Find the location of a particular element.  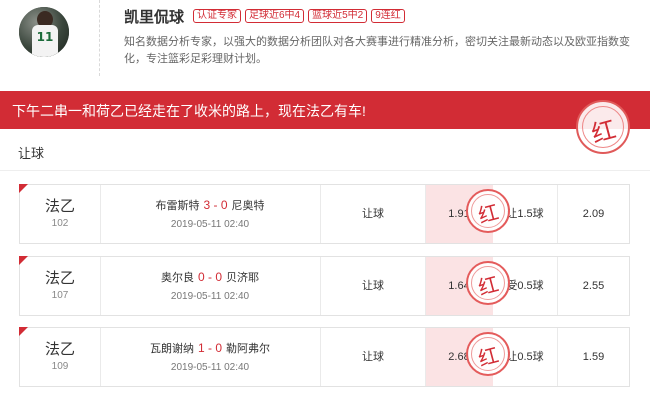

odds-row: 让球 1.91 让1.5球 2.09 红 is located at coordinates (475, 214).